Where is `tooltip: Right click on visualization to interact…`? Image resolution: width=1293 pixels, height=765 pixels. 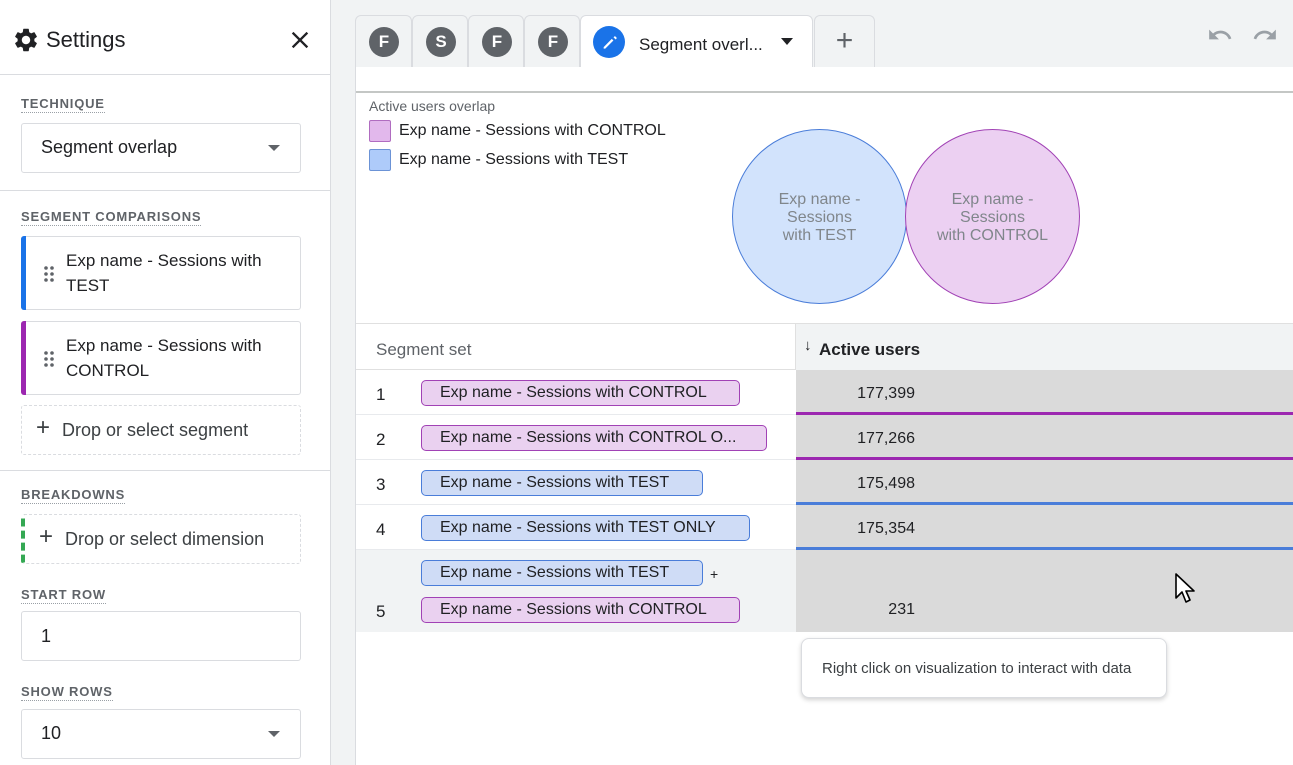 tooltip: Right click on visualization to interact… is located at coordinates (984, 668).